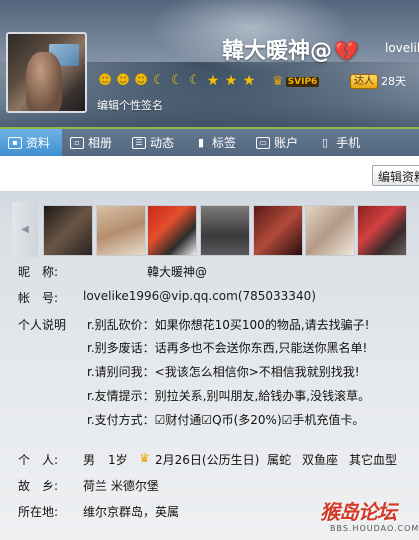  Describe the element at coordinates (38, 143) in the screenshot. I see `tab-label: 资料` at that location.